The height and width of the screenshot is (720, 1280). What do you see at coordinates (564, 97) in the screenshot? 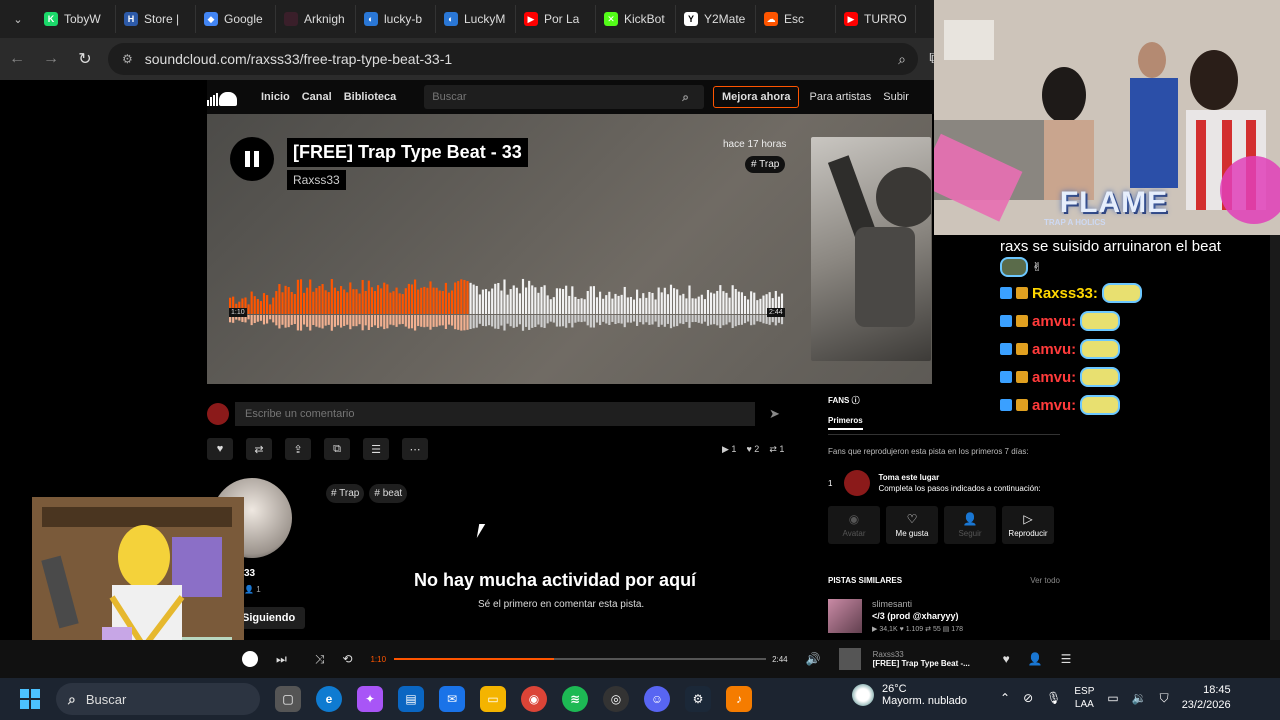
I see `search-input` at bounding box center [564, 97].